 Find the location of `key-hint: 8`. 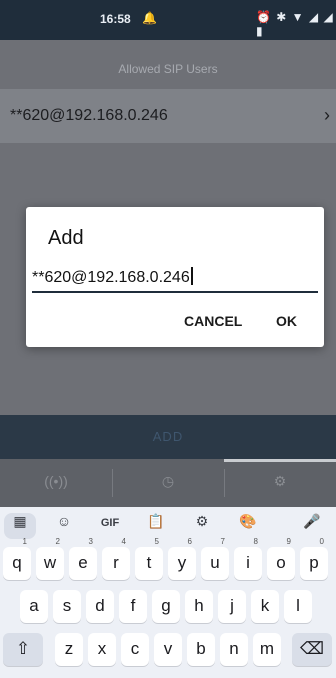

key-hint: 8 is located at coordinates (255, 541).